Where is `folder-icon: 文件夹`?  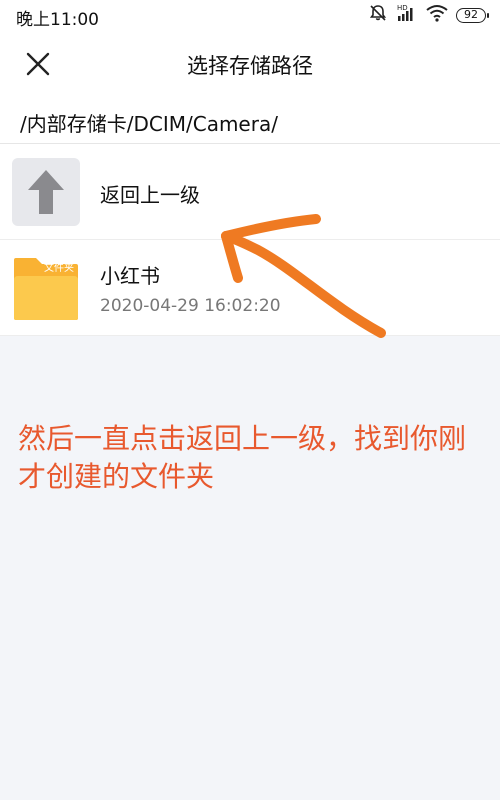 folder-icon: 文件夹 is located at coordinates (46, 288).